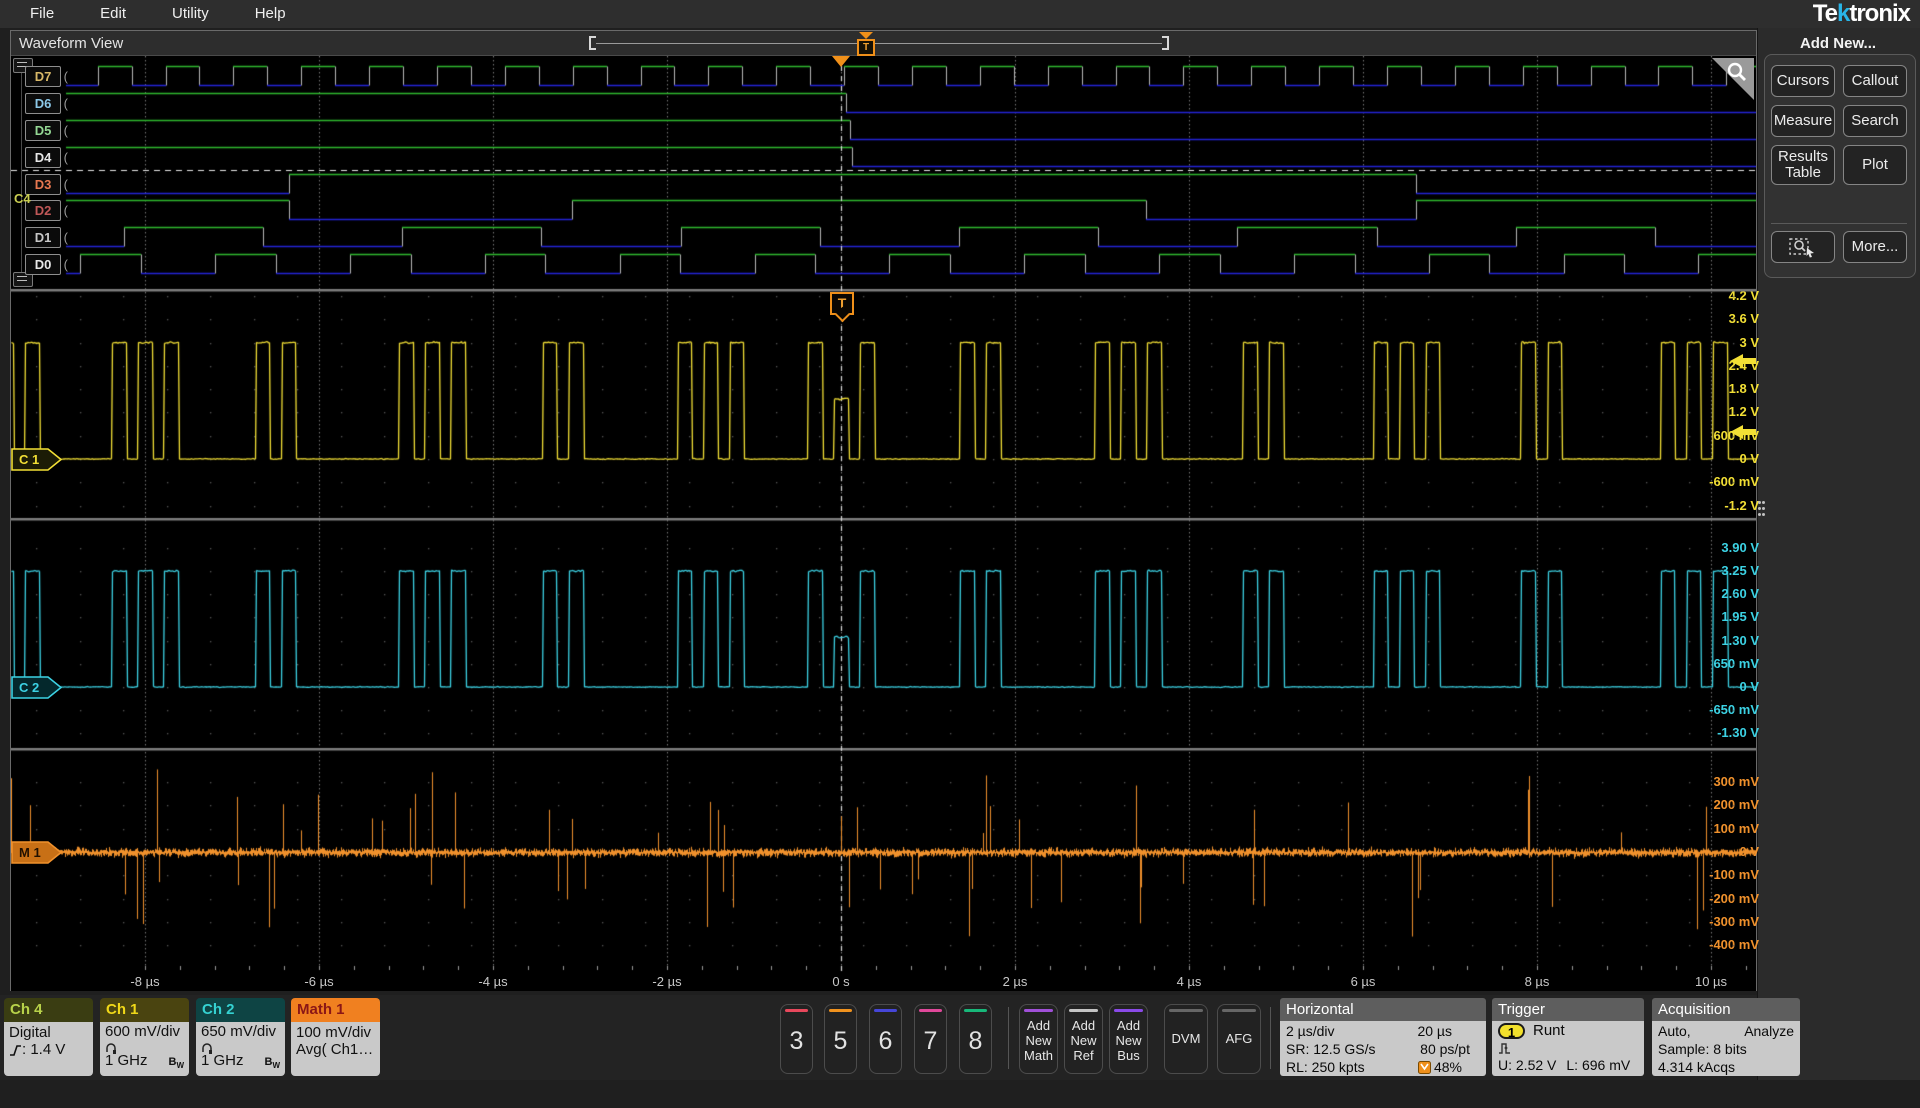  I want to click on digital-label-d4: D4(, so click(46, 157).